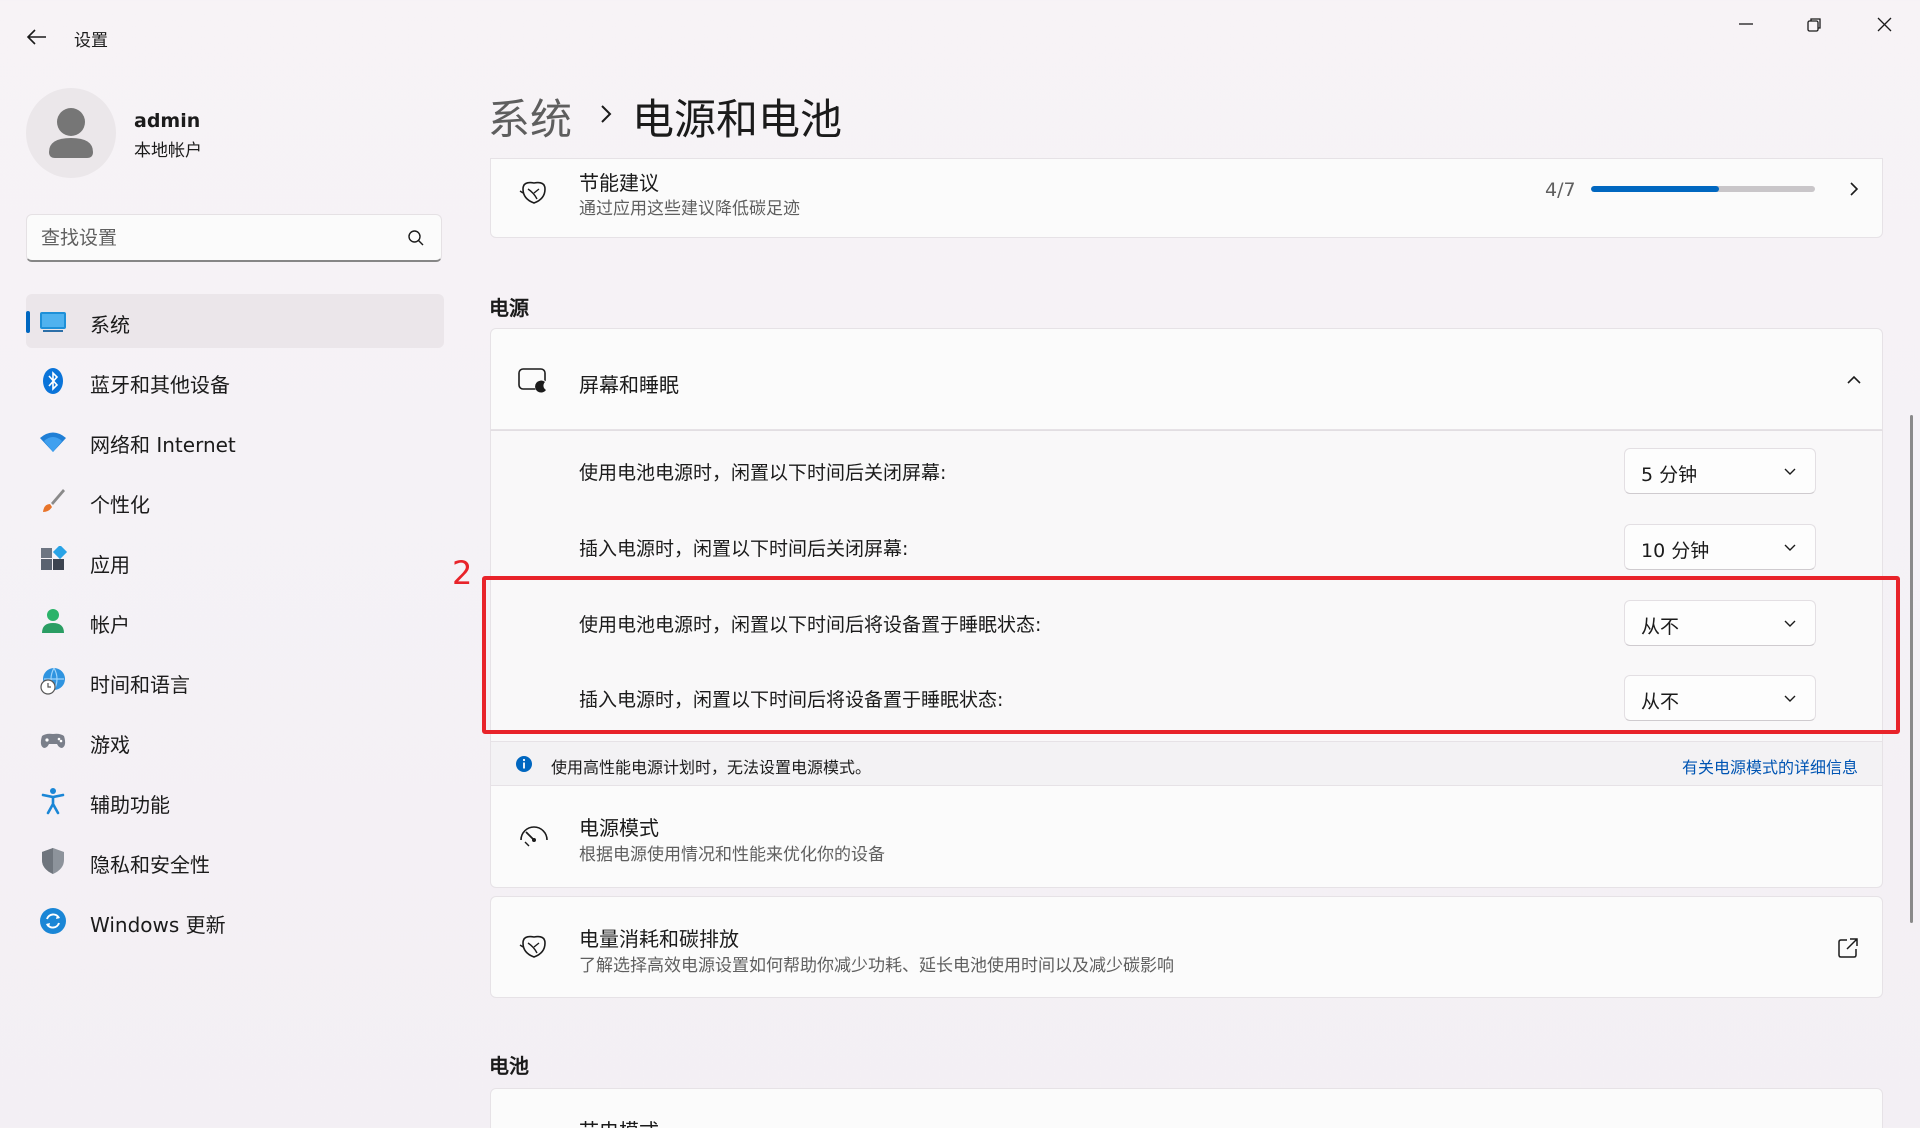 The image size is (1920, 1128). Describe the element at coordinates (509, 308) in the screenshot. I see `section-power: 电源` at that location.